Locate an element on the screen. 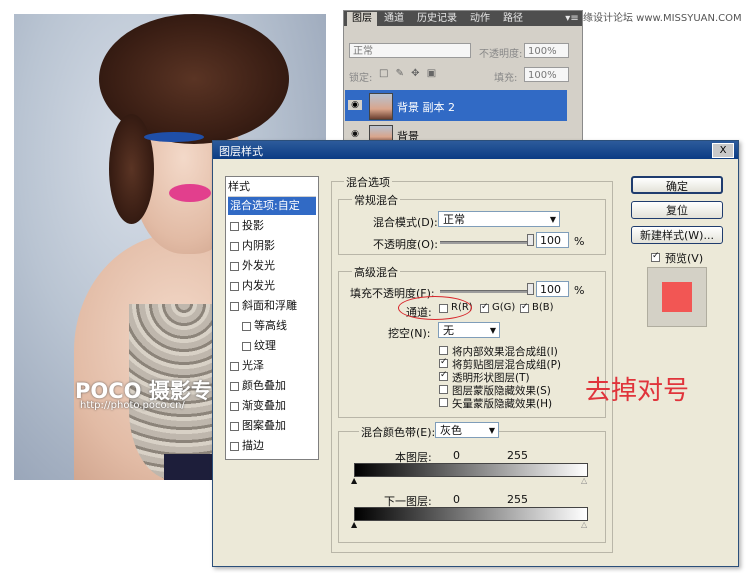 The width and height of the screenshot is (750, 573). opacity-field: 100 is located at coordinates (552, 240).